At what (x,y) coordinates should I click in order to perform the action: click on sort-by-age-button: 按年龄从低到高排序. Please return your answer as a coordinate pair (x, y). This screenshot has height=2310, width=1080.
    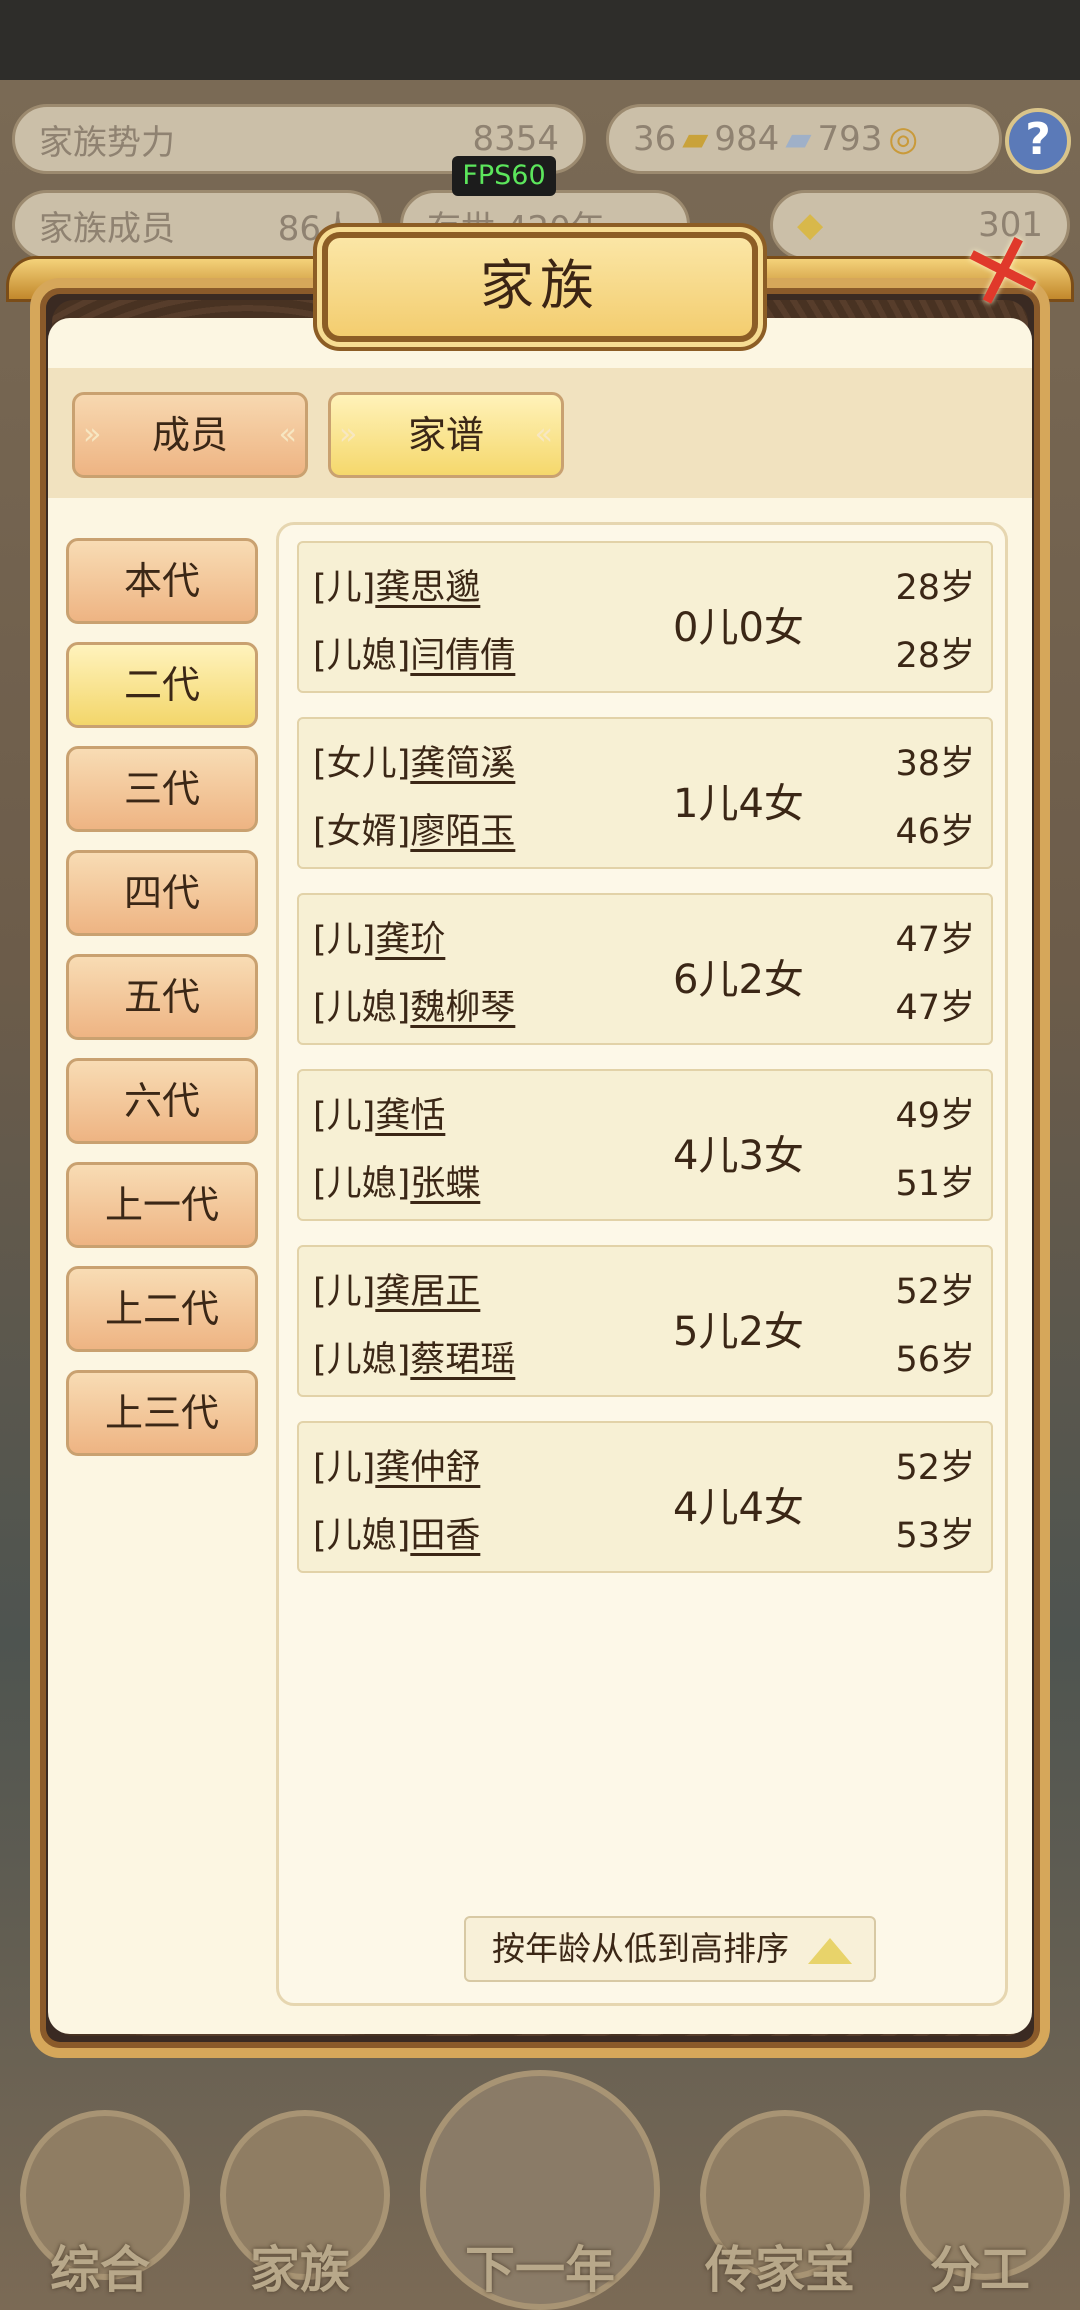
    Looking at the image, I should click on (670, 1949).